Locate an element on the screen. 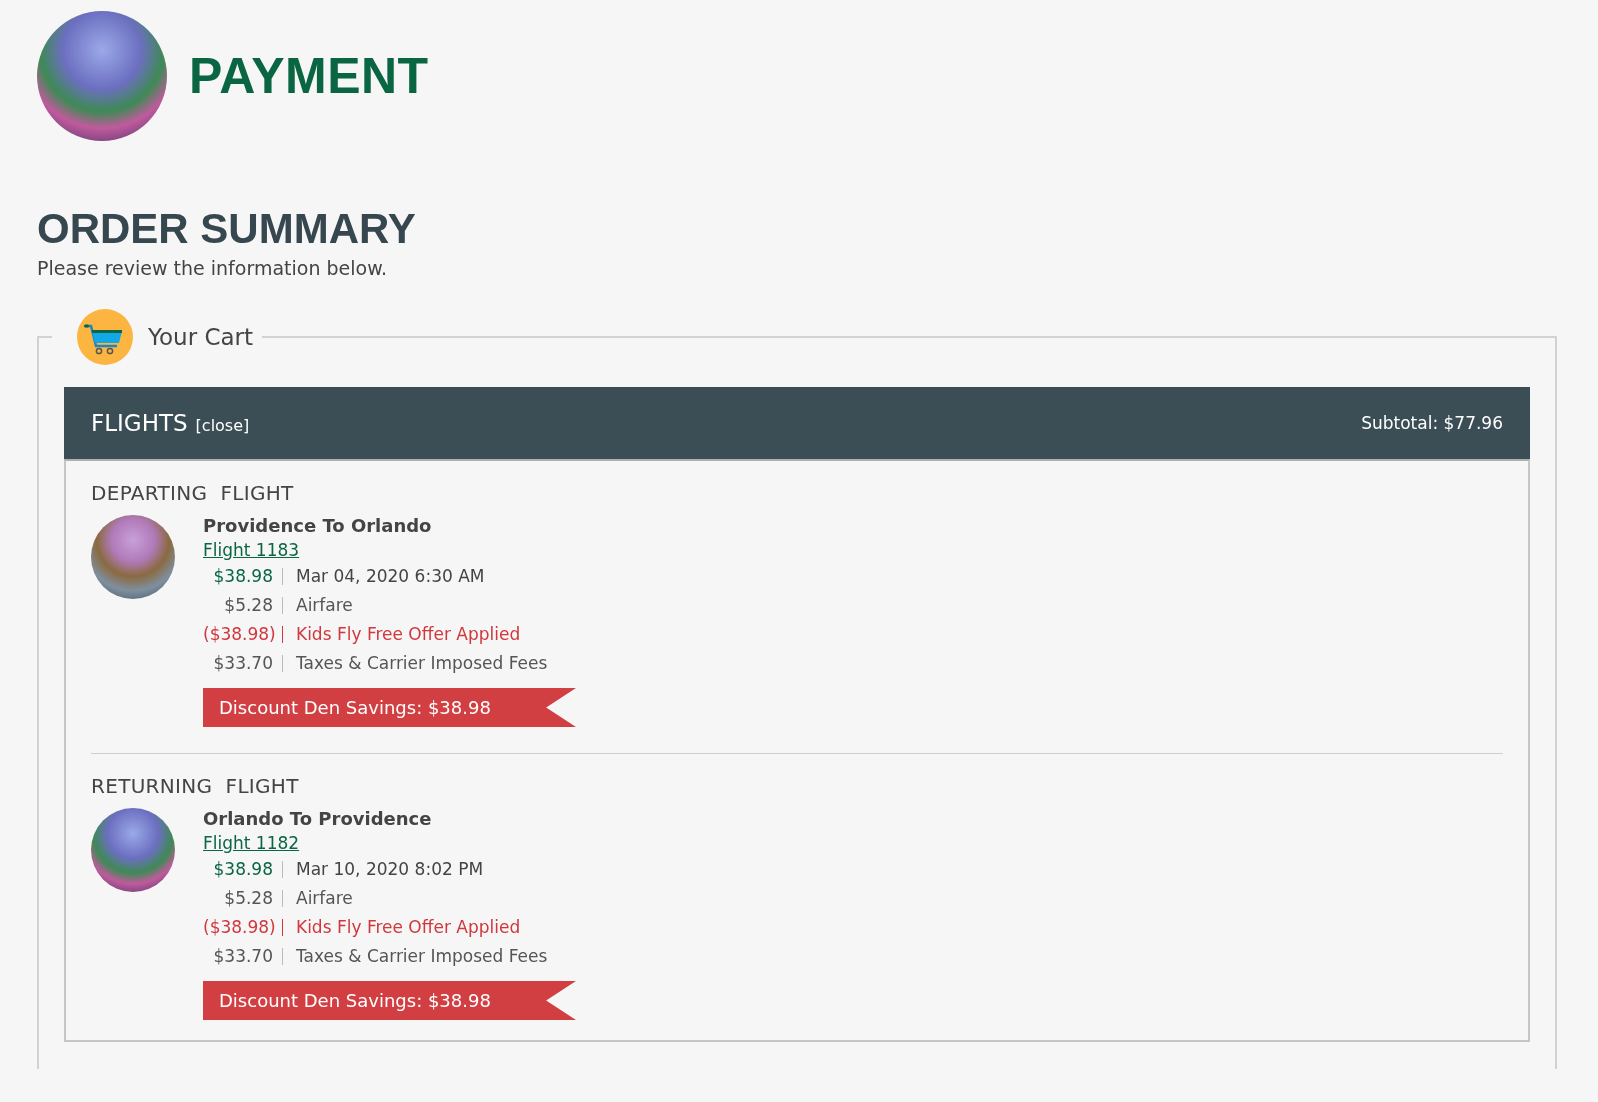  section-header-title: FLIGHTS is located at coordinates (139, 423).